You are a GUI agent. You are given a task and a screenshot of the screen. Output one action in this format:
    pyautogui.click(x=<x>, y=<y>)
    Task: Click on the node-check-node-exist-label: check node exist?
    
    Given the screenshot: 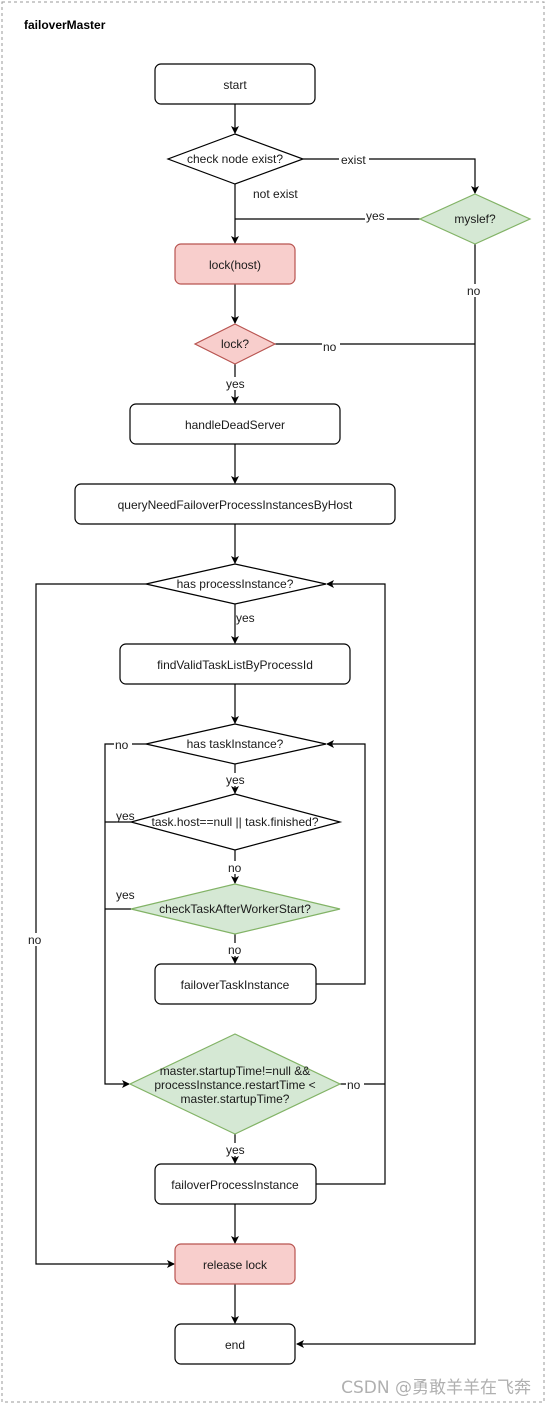 What is the action you would take?
    pyautogui.click(x=235, y=159)
    